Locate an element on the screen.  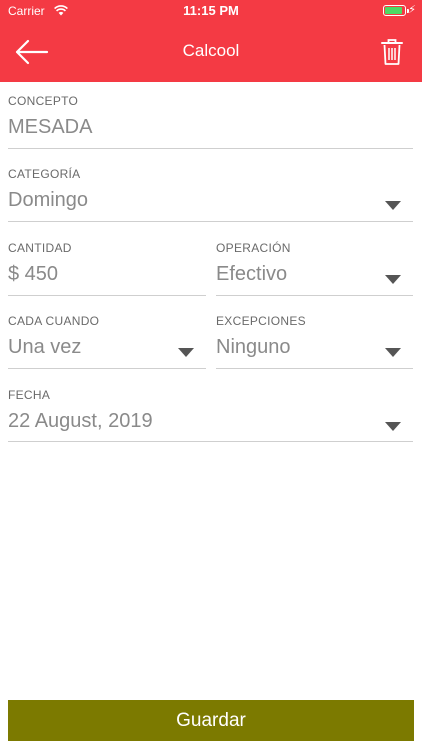
charging-bolt-icon: ⚡ is located at coordinates (412, 10).